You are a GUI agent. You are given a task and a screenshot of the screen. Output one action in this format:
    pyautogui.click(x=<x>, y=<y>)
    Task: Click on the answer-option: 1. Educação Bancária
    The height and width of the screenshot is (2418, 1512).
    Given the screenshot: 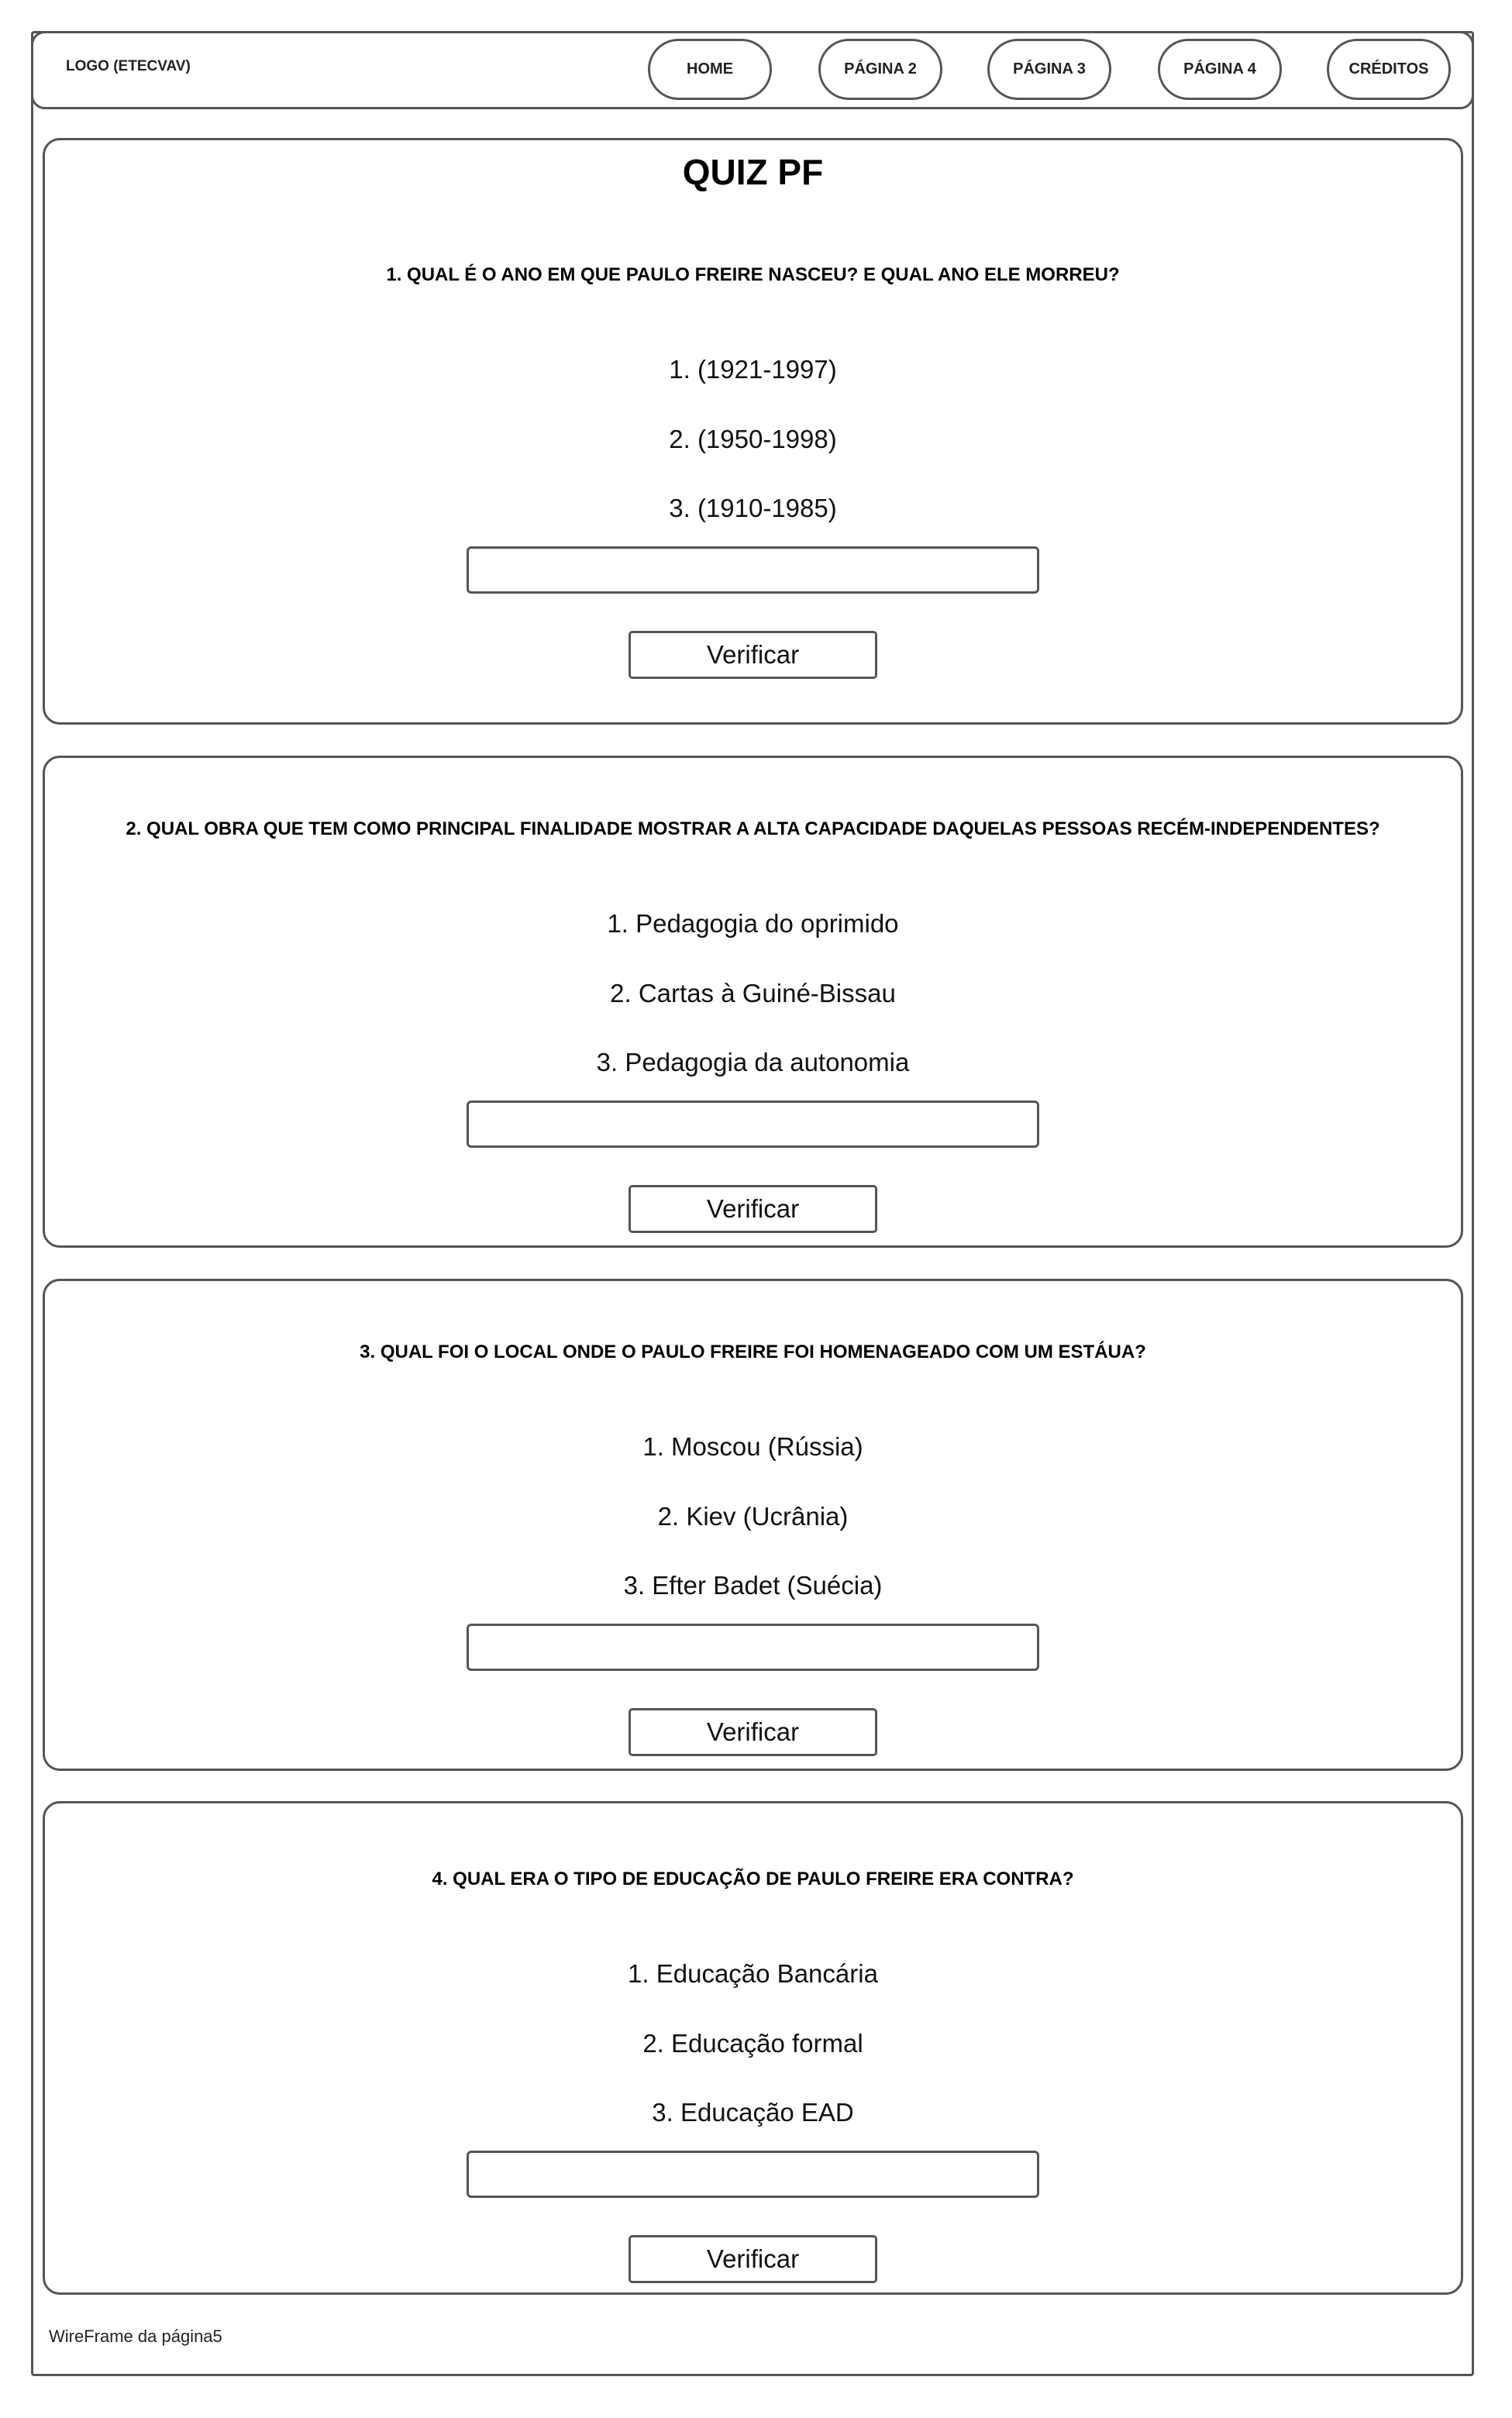 What is the action you would take?
    pyautogui.click(x=753, y=1973)
    